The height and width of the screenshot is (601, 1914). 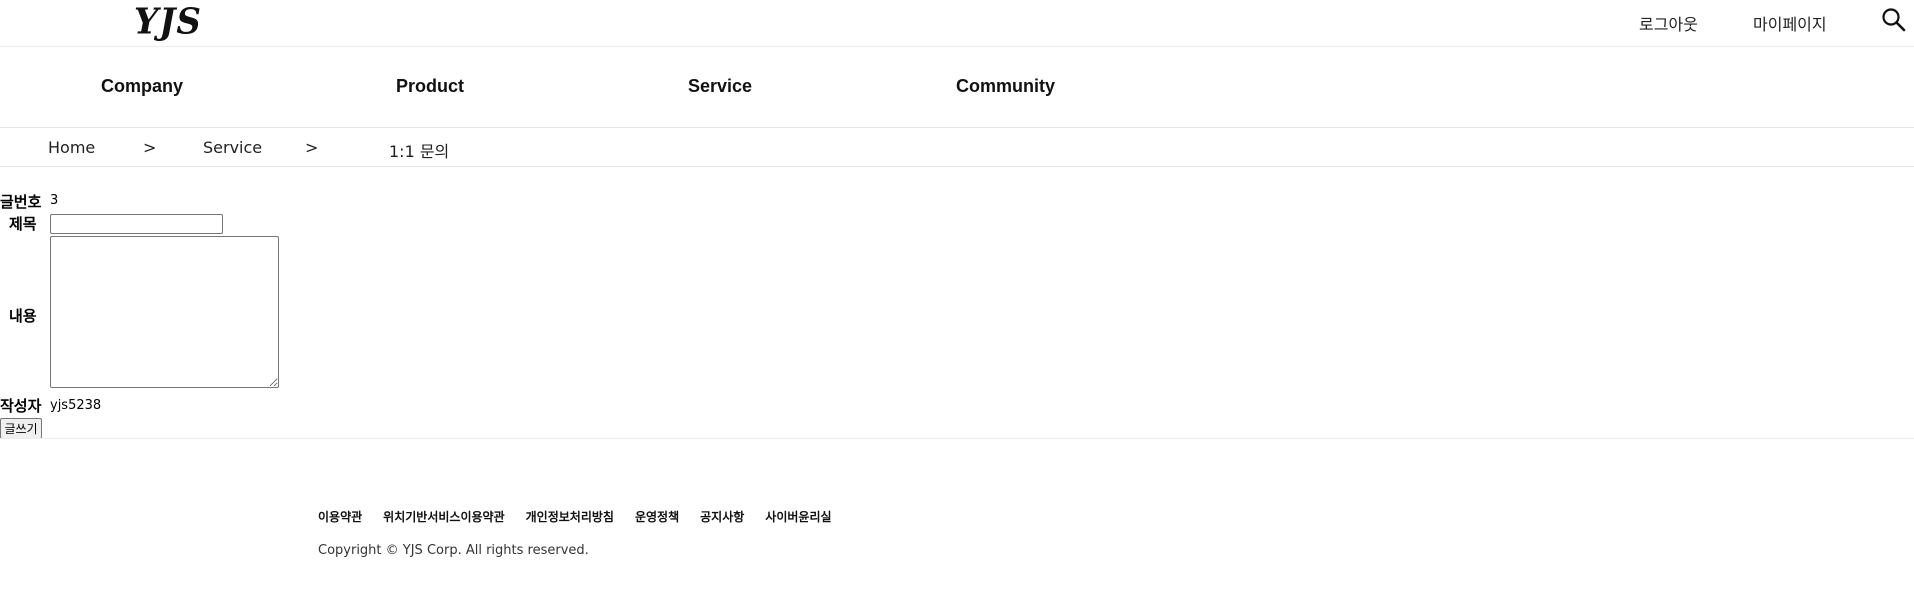 I want to click on footer-link-policy: 운영정책, so click(x=657, y=516).